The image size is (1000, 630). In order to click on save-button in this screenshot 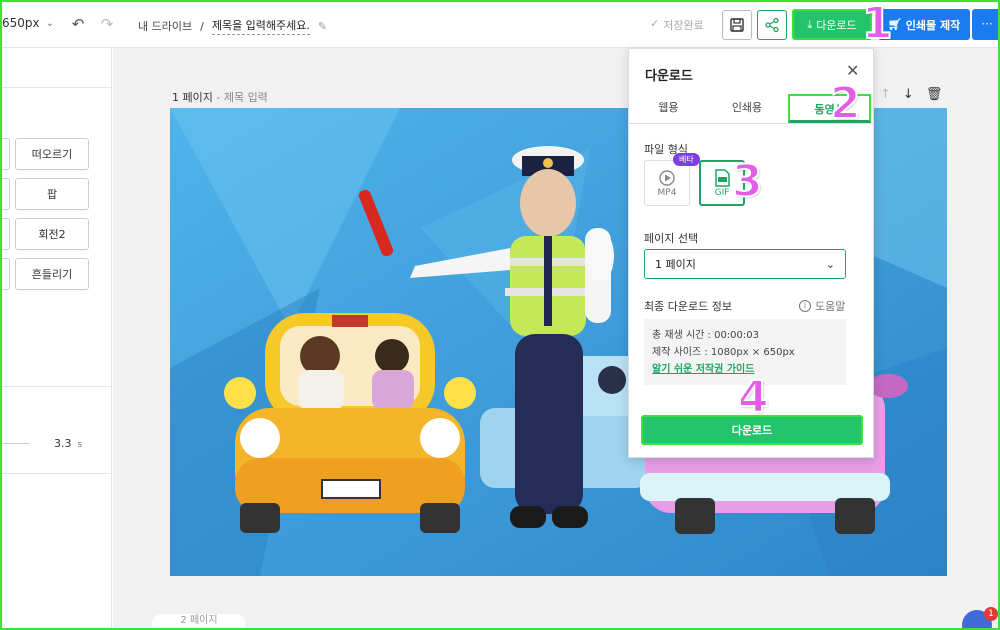, I will do `click(737, 25)`.